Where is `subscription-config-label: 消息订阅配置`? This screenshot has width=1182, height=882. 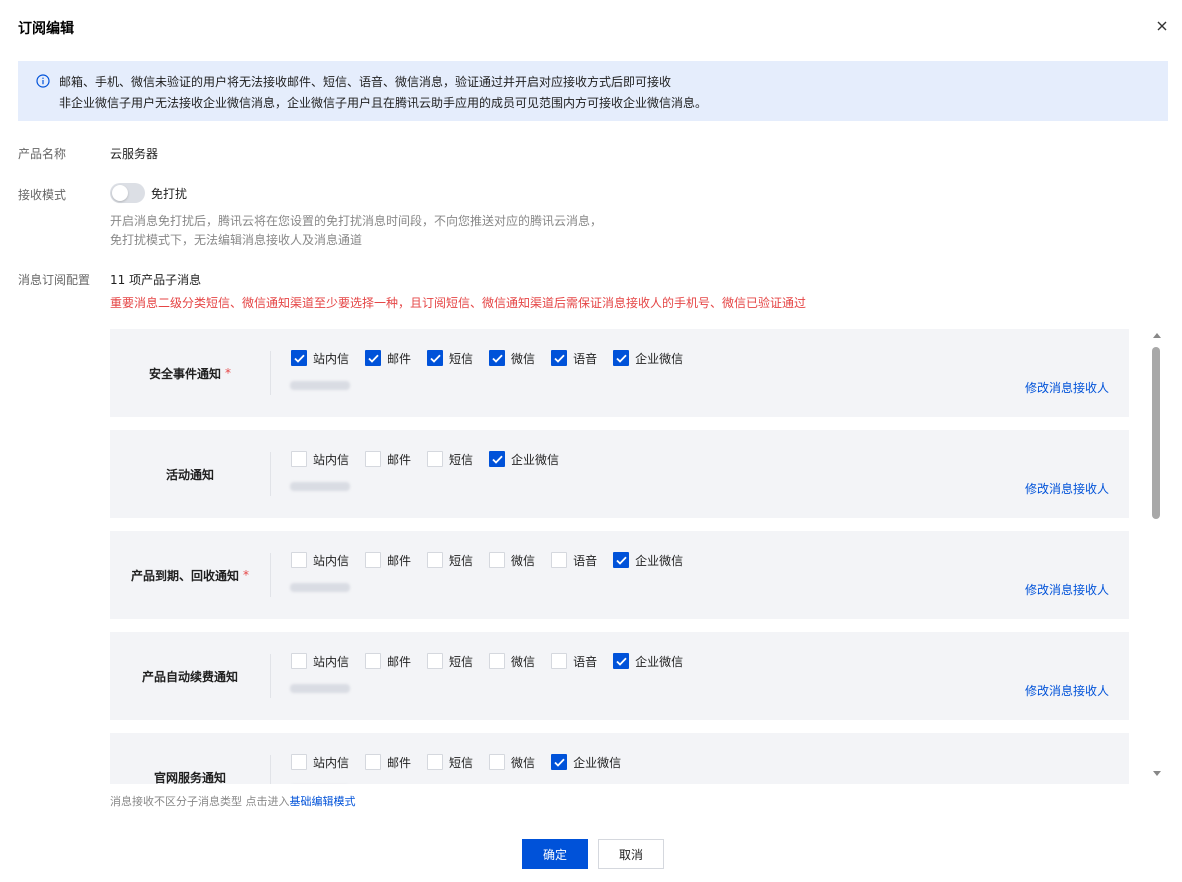 subscription-config-label: 消息订阅配置 is located at coordinates (54, 280).